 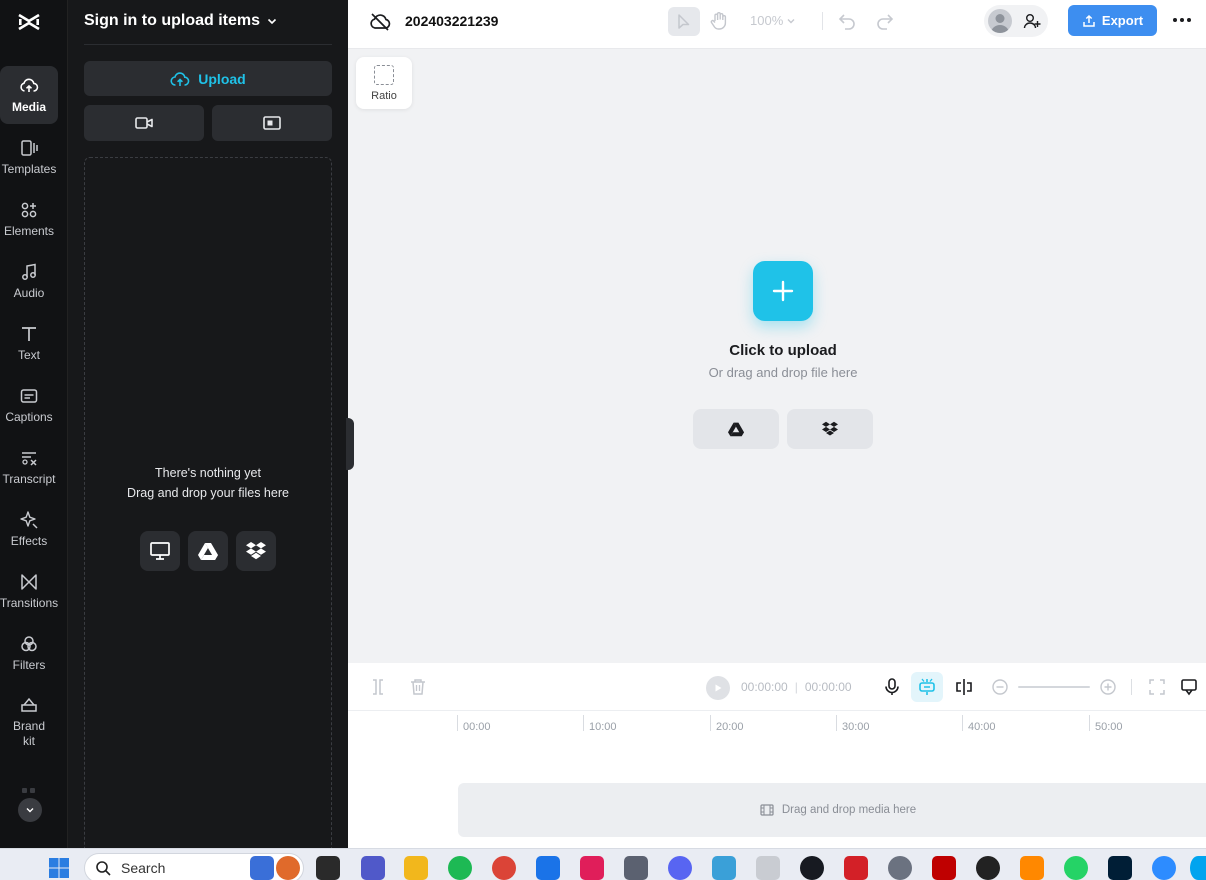 I want to click on rail-item-filters: Filters, so click(x=29, y=653).